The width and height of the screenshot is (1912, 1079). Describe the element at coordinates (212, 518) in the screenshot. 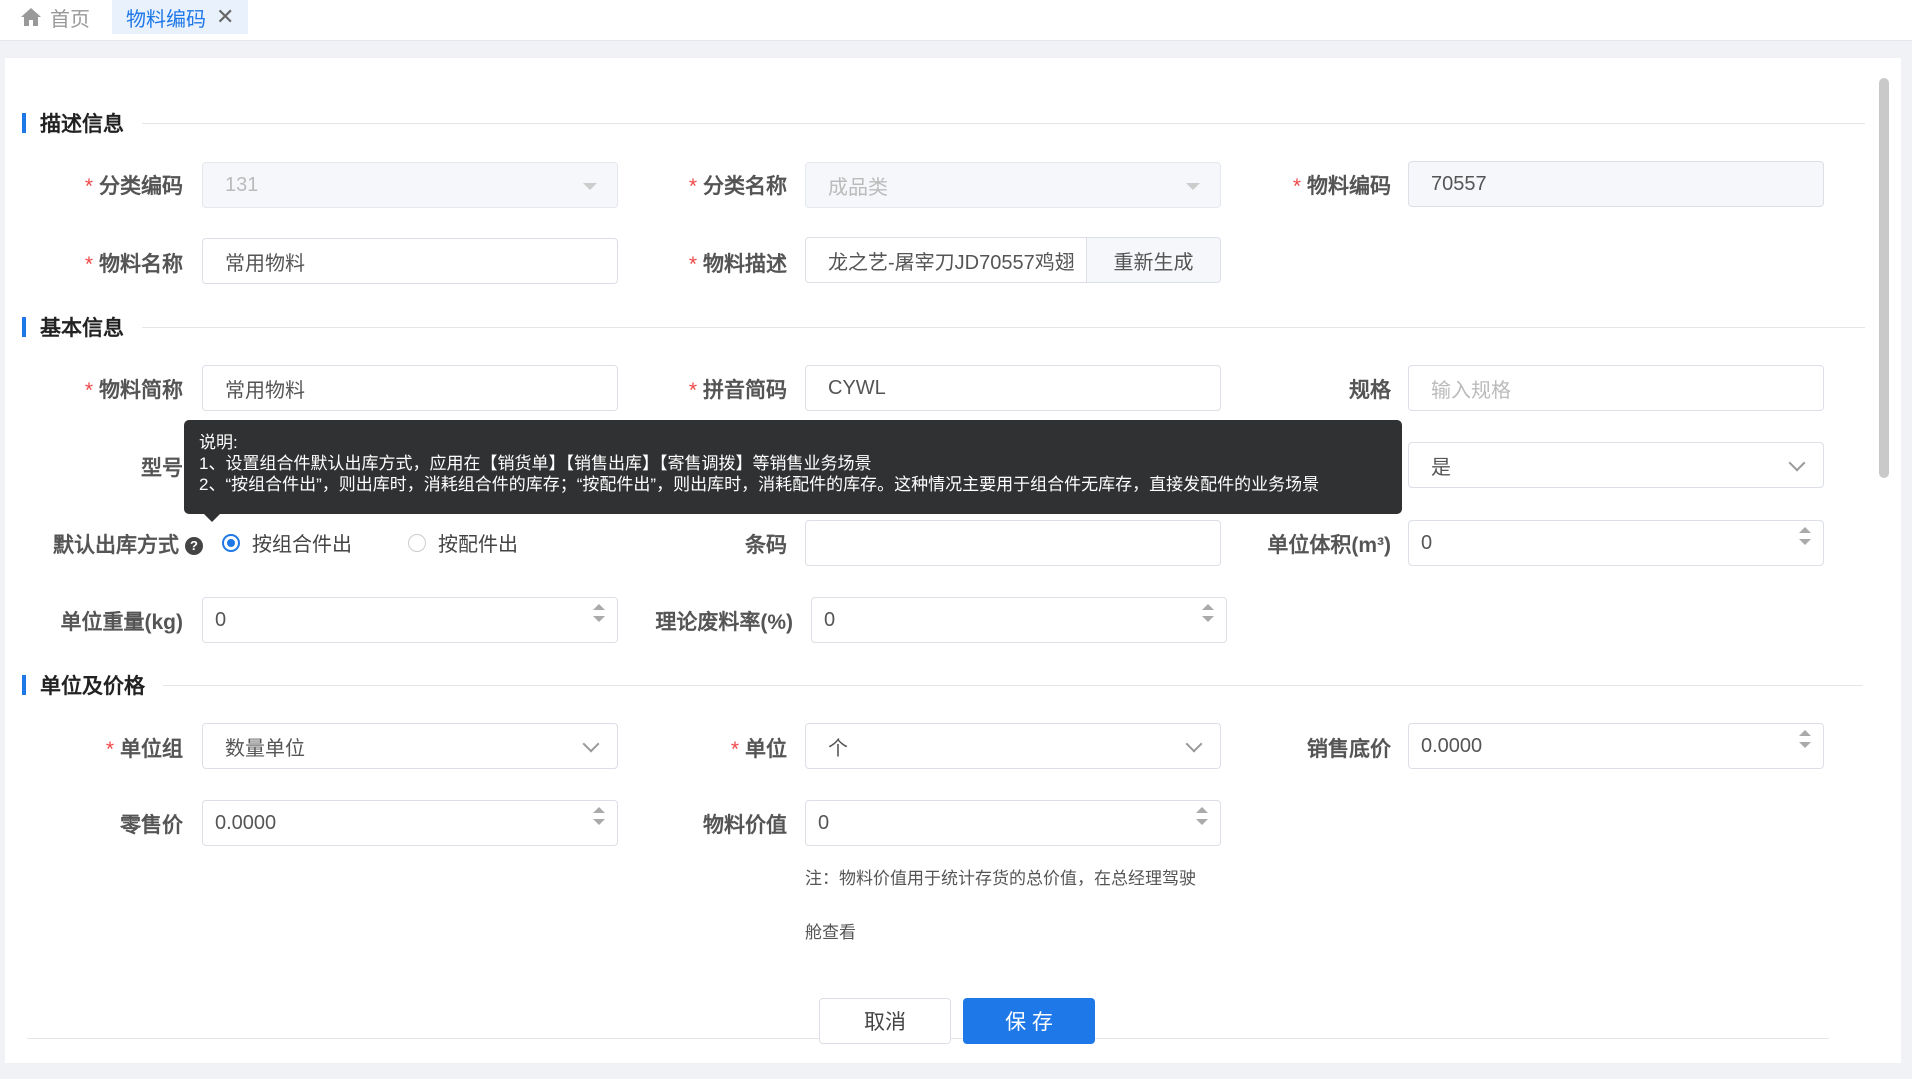

I see `tooltip-arrow` at that location.